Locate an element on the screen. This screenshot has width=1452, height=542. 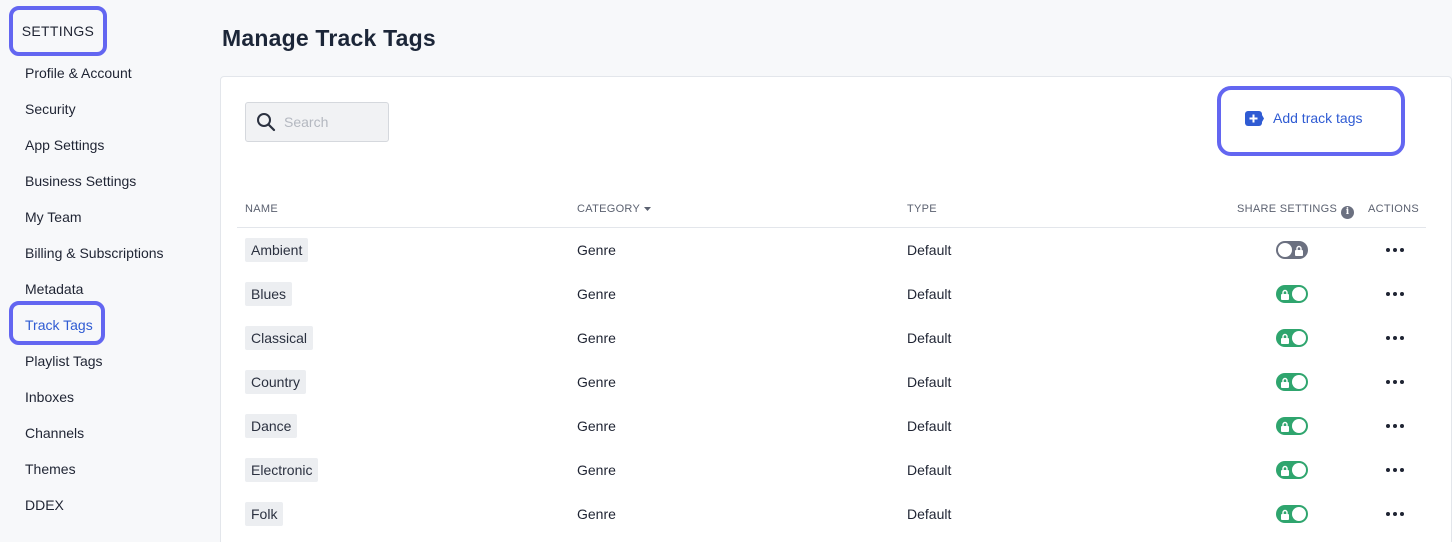
tag-name-chip: Ambient is located at coordinates (277, 250).